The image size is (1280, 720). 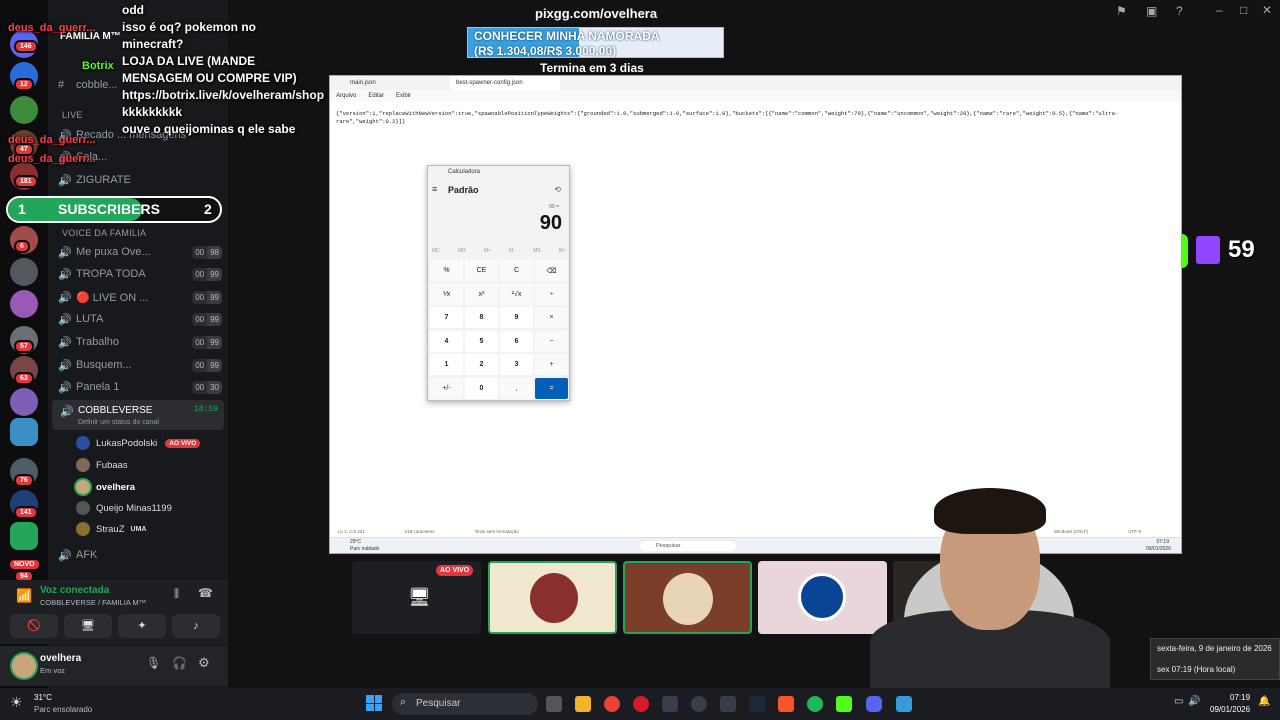 I want to click on calc-key: 2, so click(x=481, y=364).